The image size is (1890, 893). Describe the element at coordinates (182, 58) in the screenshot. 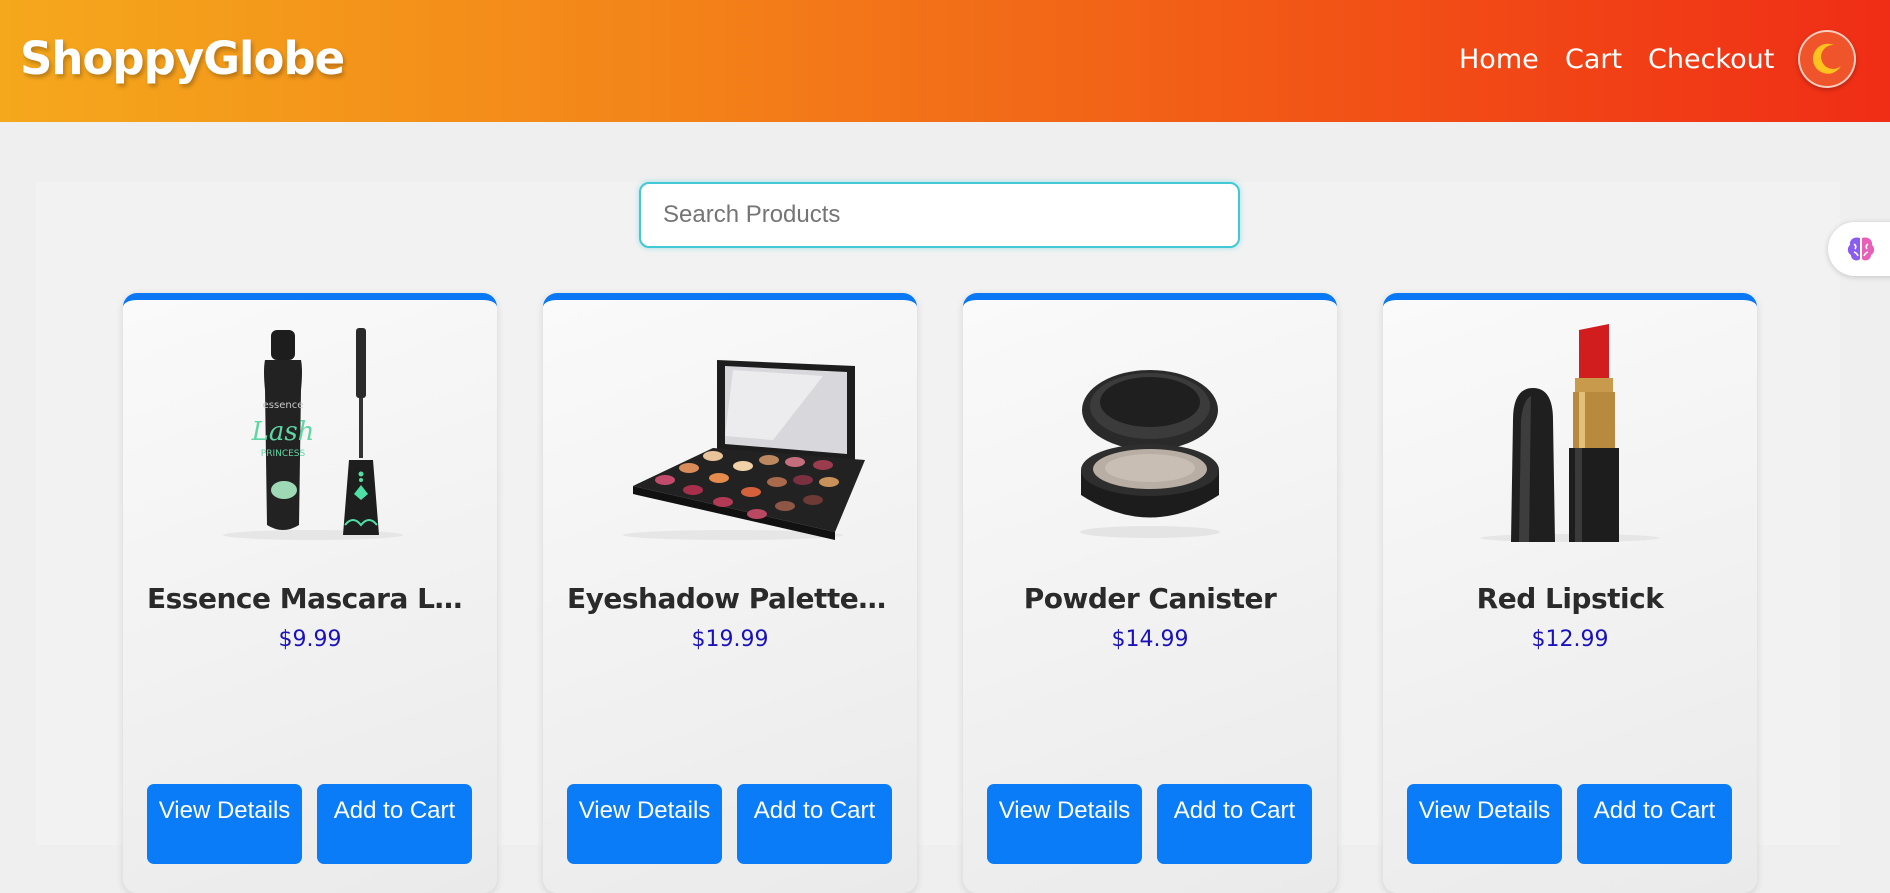

I see `brand-logo: ShoppyGlobe` at that location.